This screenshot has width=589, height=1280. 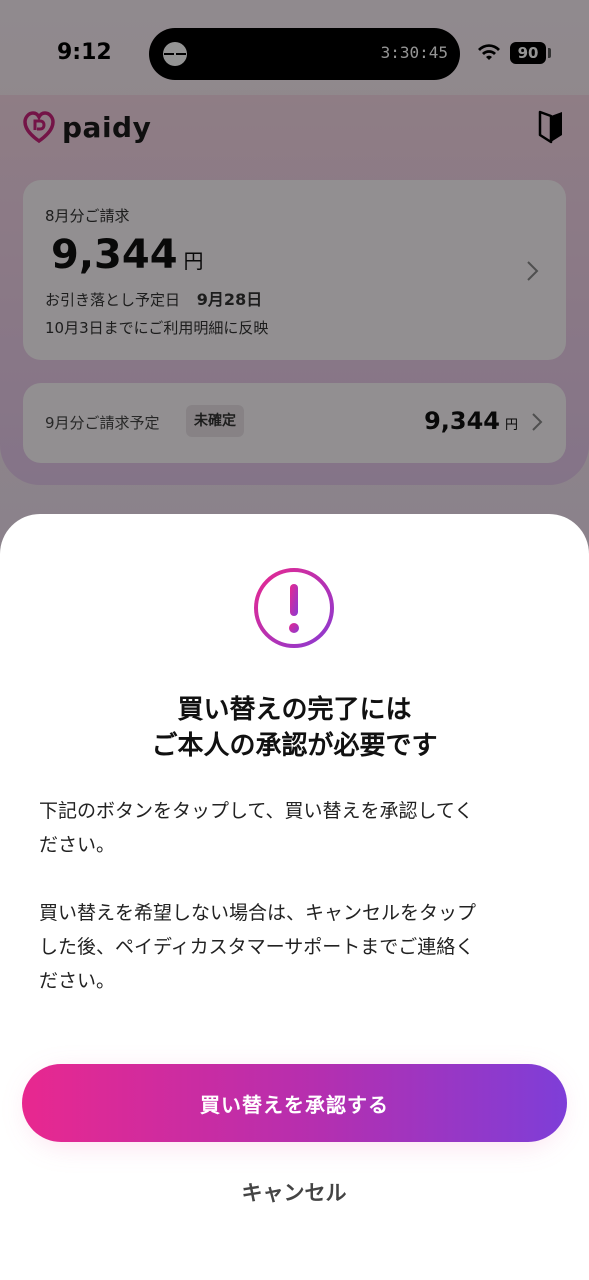 What do you see at coordinates (294, 710) in the screenshot?
I see `sheet-title-line1: 買い替えの完了には` at bounding box center [294, 710].